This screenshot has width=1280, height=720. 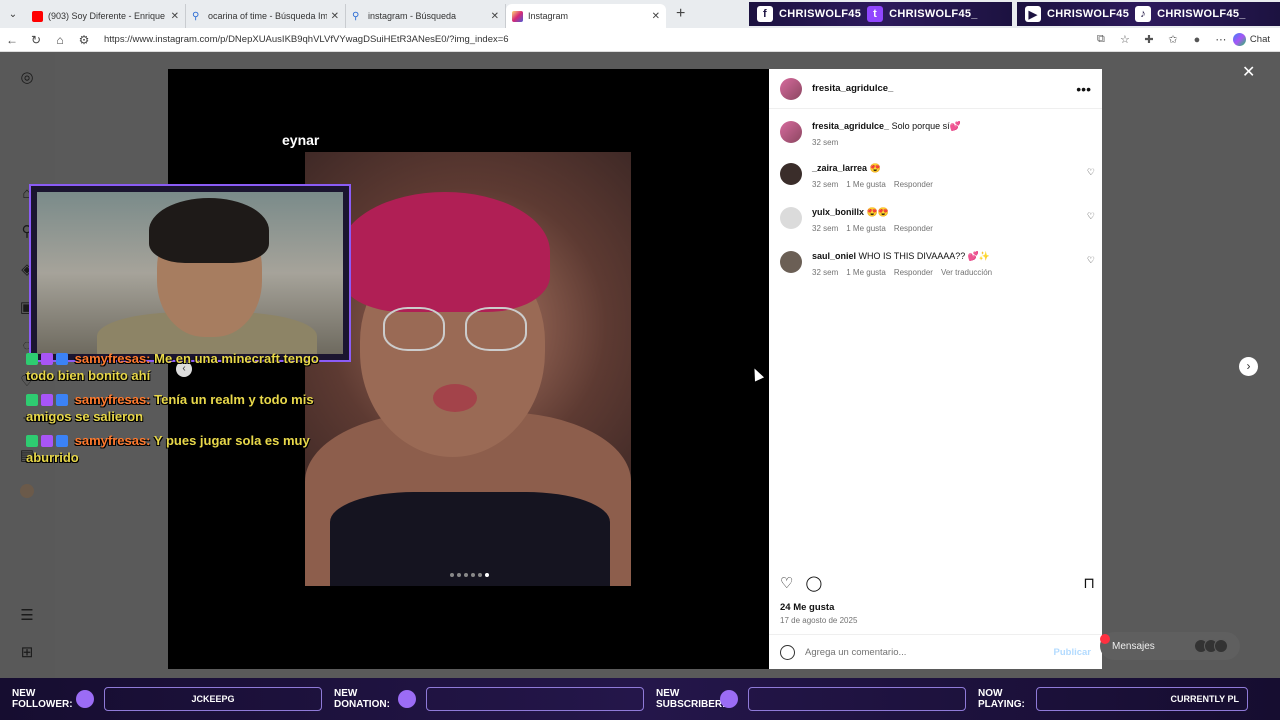 I want to click on message-avatars, so click(x=1211, y=646).